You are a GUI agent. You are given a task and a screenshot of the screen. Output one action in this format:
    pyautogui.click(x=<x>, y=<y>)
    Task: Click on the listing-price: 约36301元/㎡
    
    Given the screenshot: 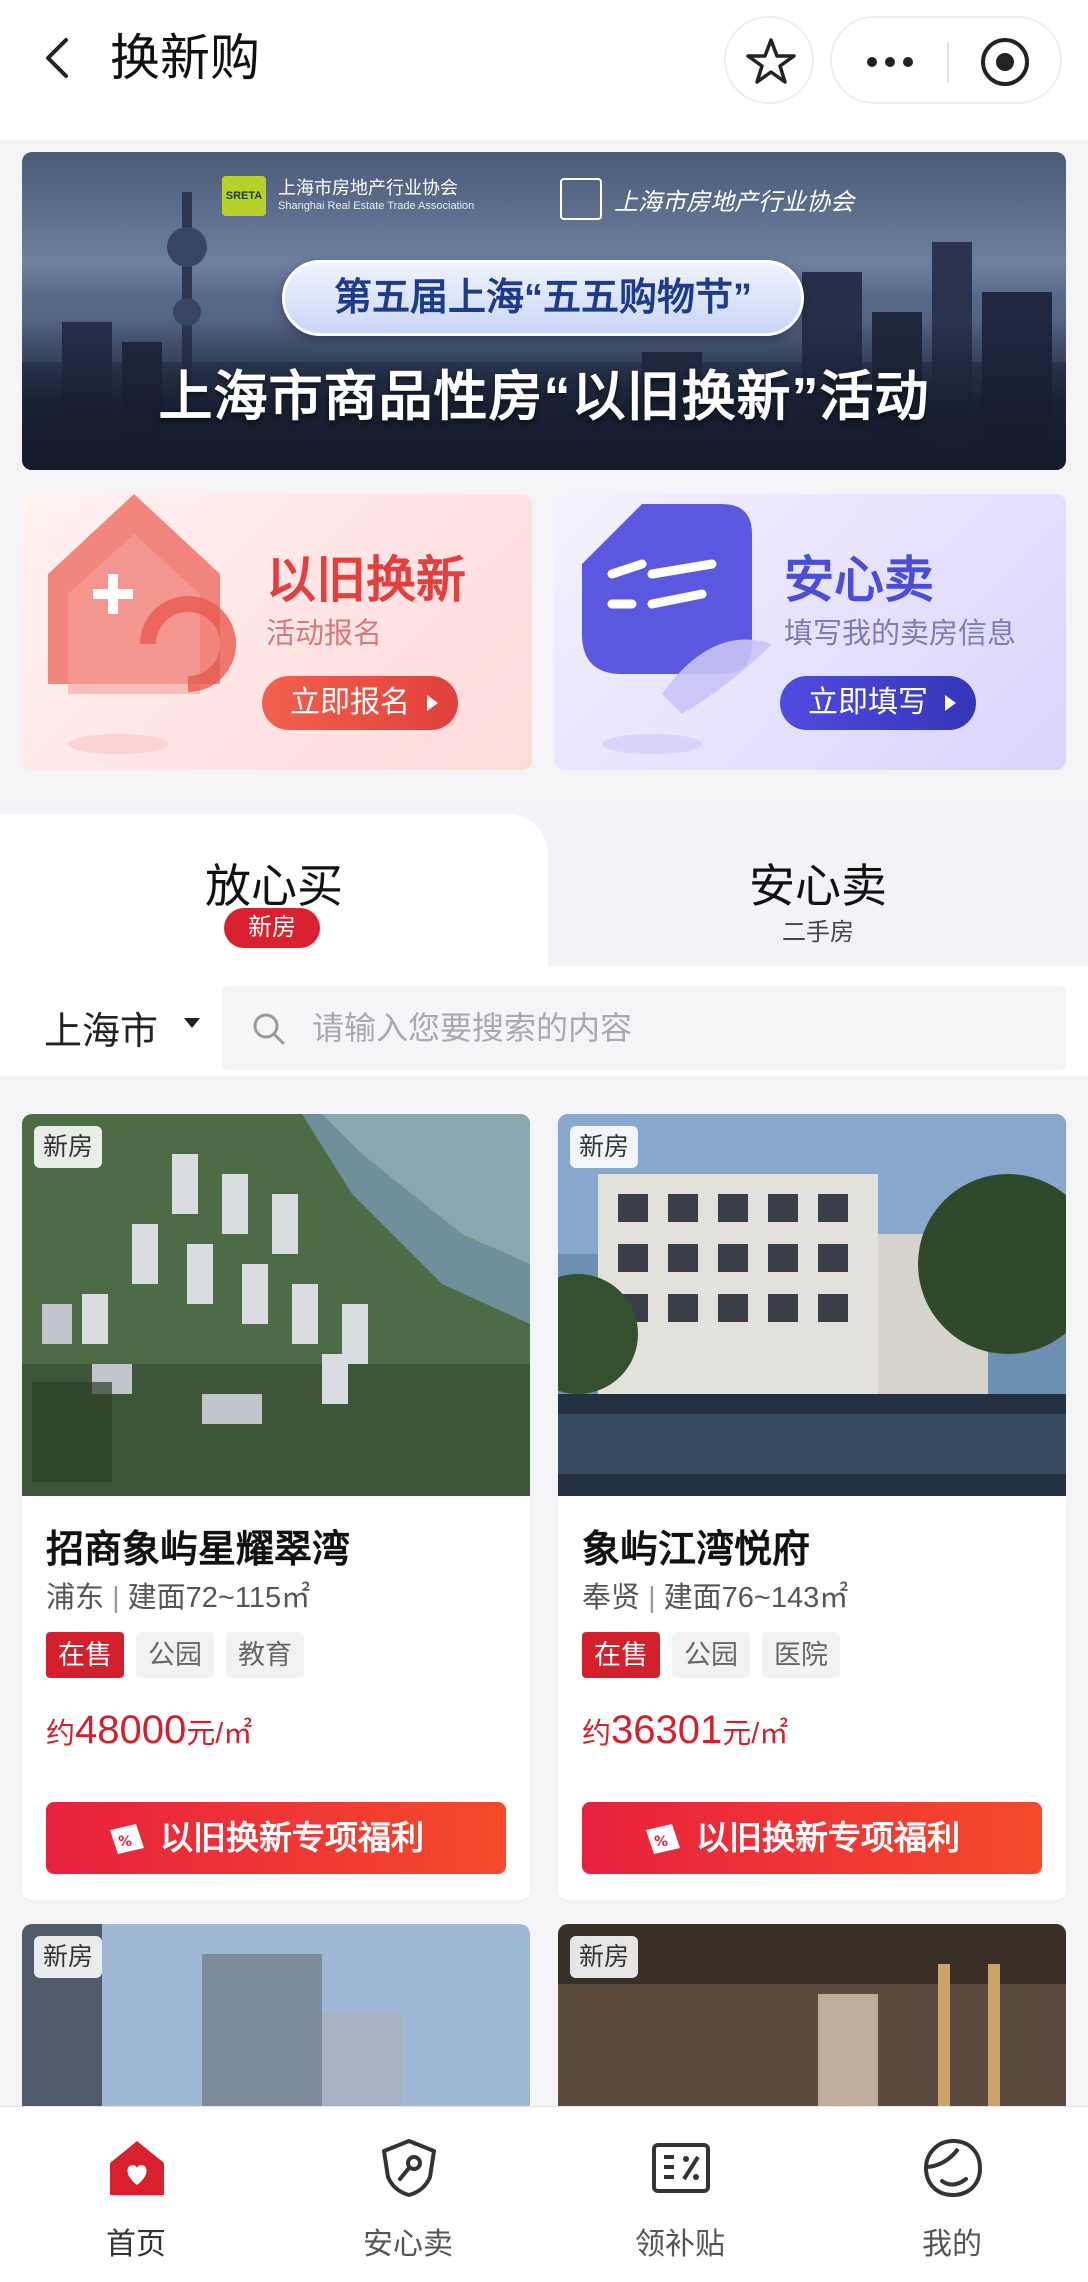 What is the action you would take?
    pyautogui.click(x=685, y=1730)
    